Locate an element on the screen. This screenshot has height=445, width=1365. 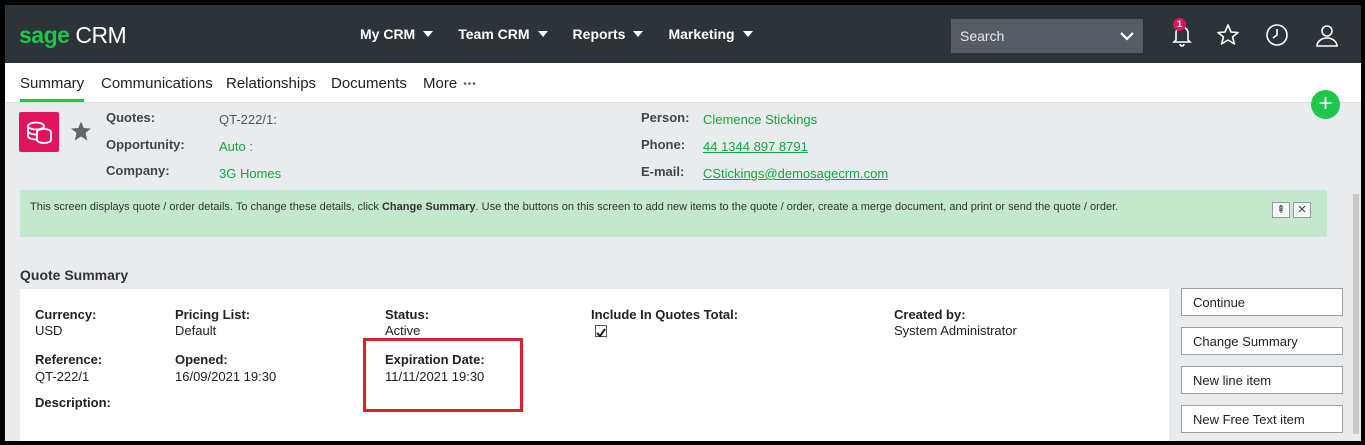
new-line-item-button: New line item is located at coordinates (1262, 380).